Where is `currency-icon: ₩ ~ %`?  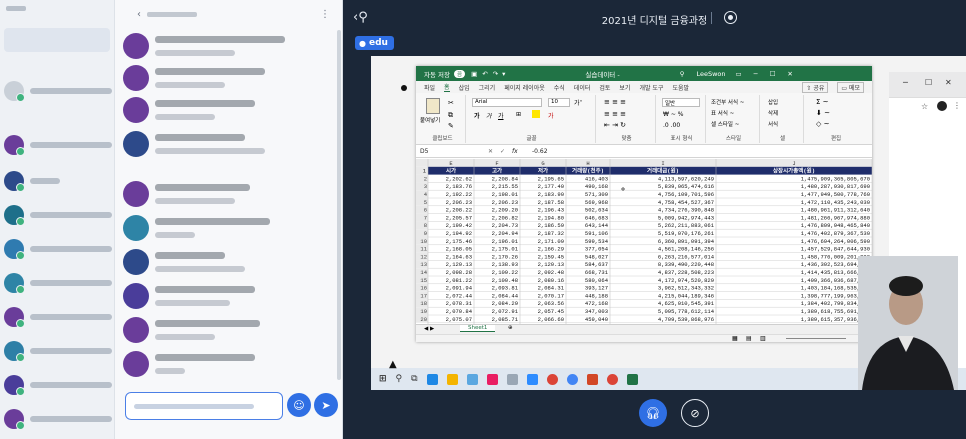
currency-icon: ₩ ~ % is located at coordinates (673, 114).